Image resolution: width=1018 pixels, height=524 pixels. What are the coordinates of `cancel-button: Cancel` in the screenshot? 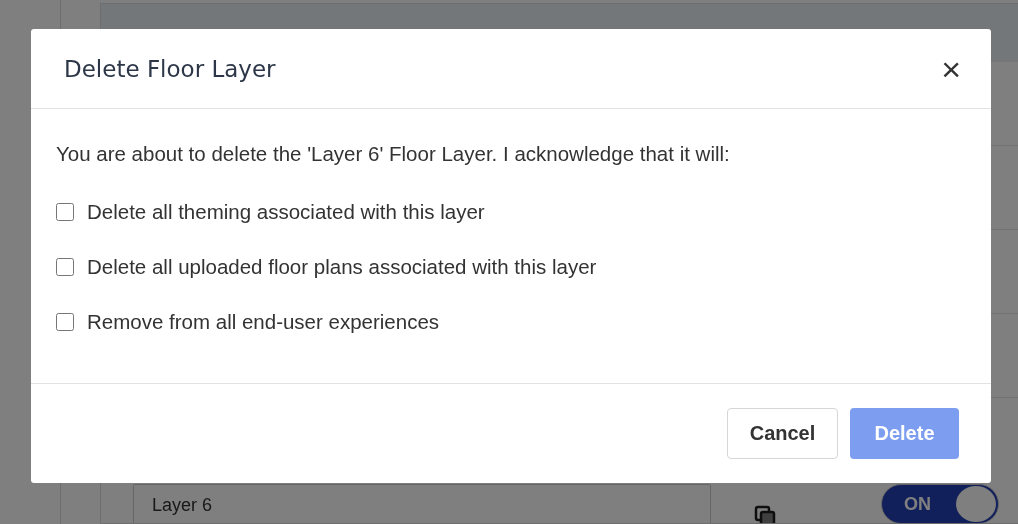 It's located at (782, 433).